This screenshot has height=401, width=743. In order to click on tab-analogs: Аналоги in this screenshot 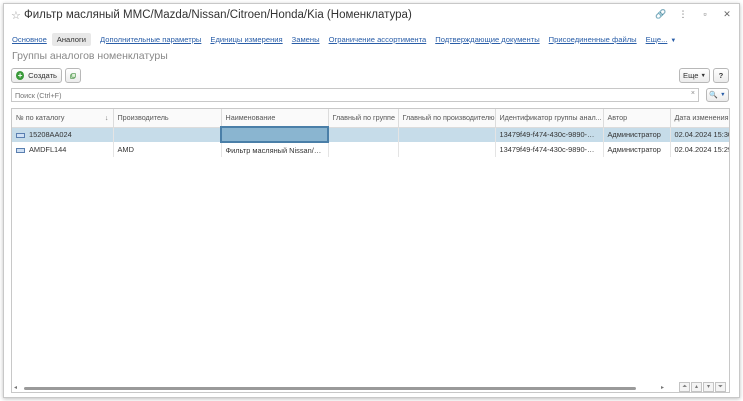, I will do `click(71, 39)`.